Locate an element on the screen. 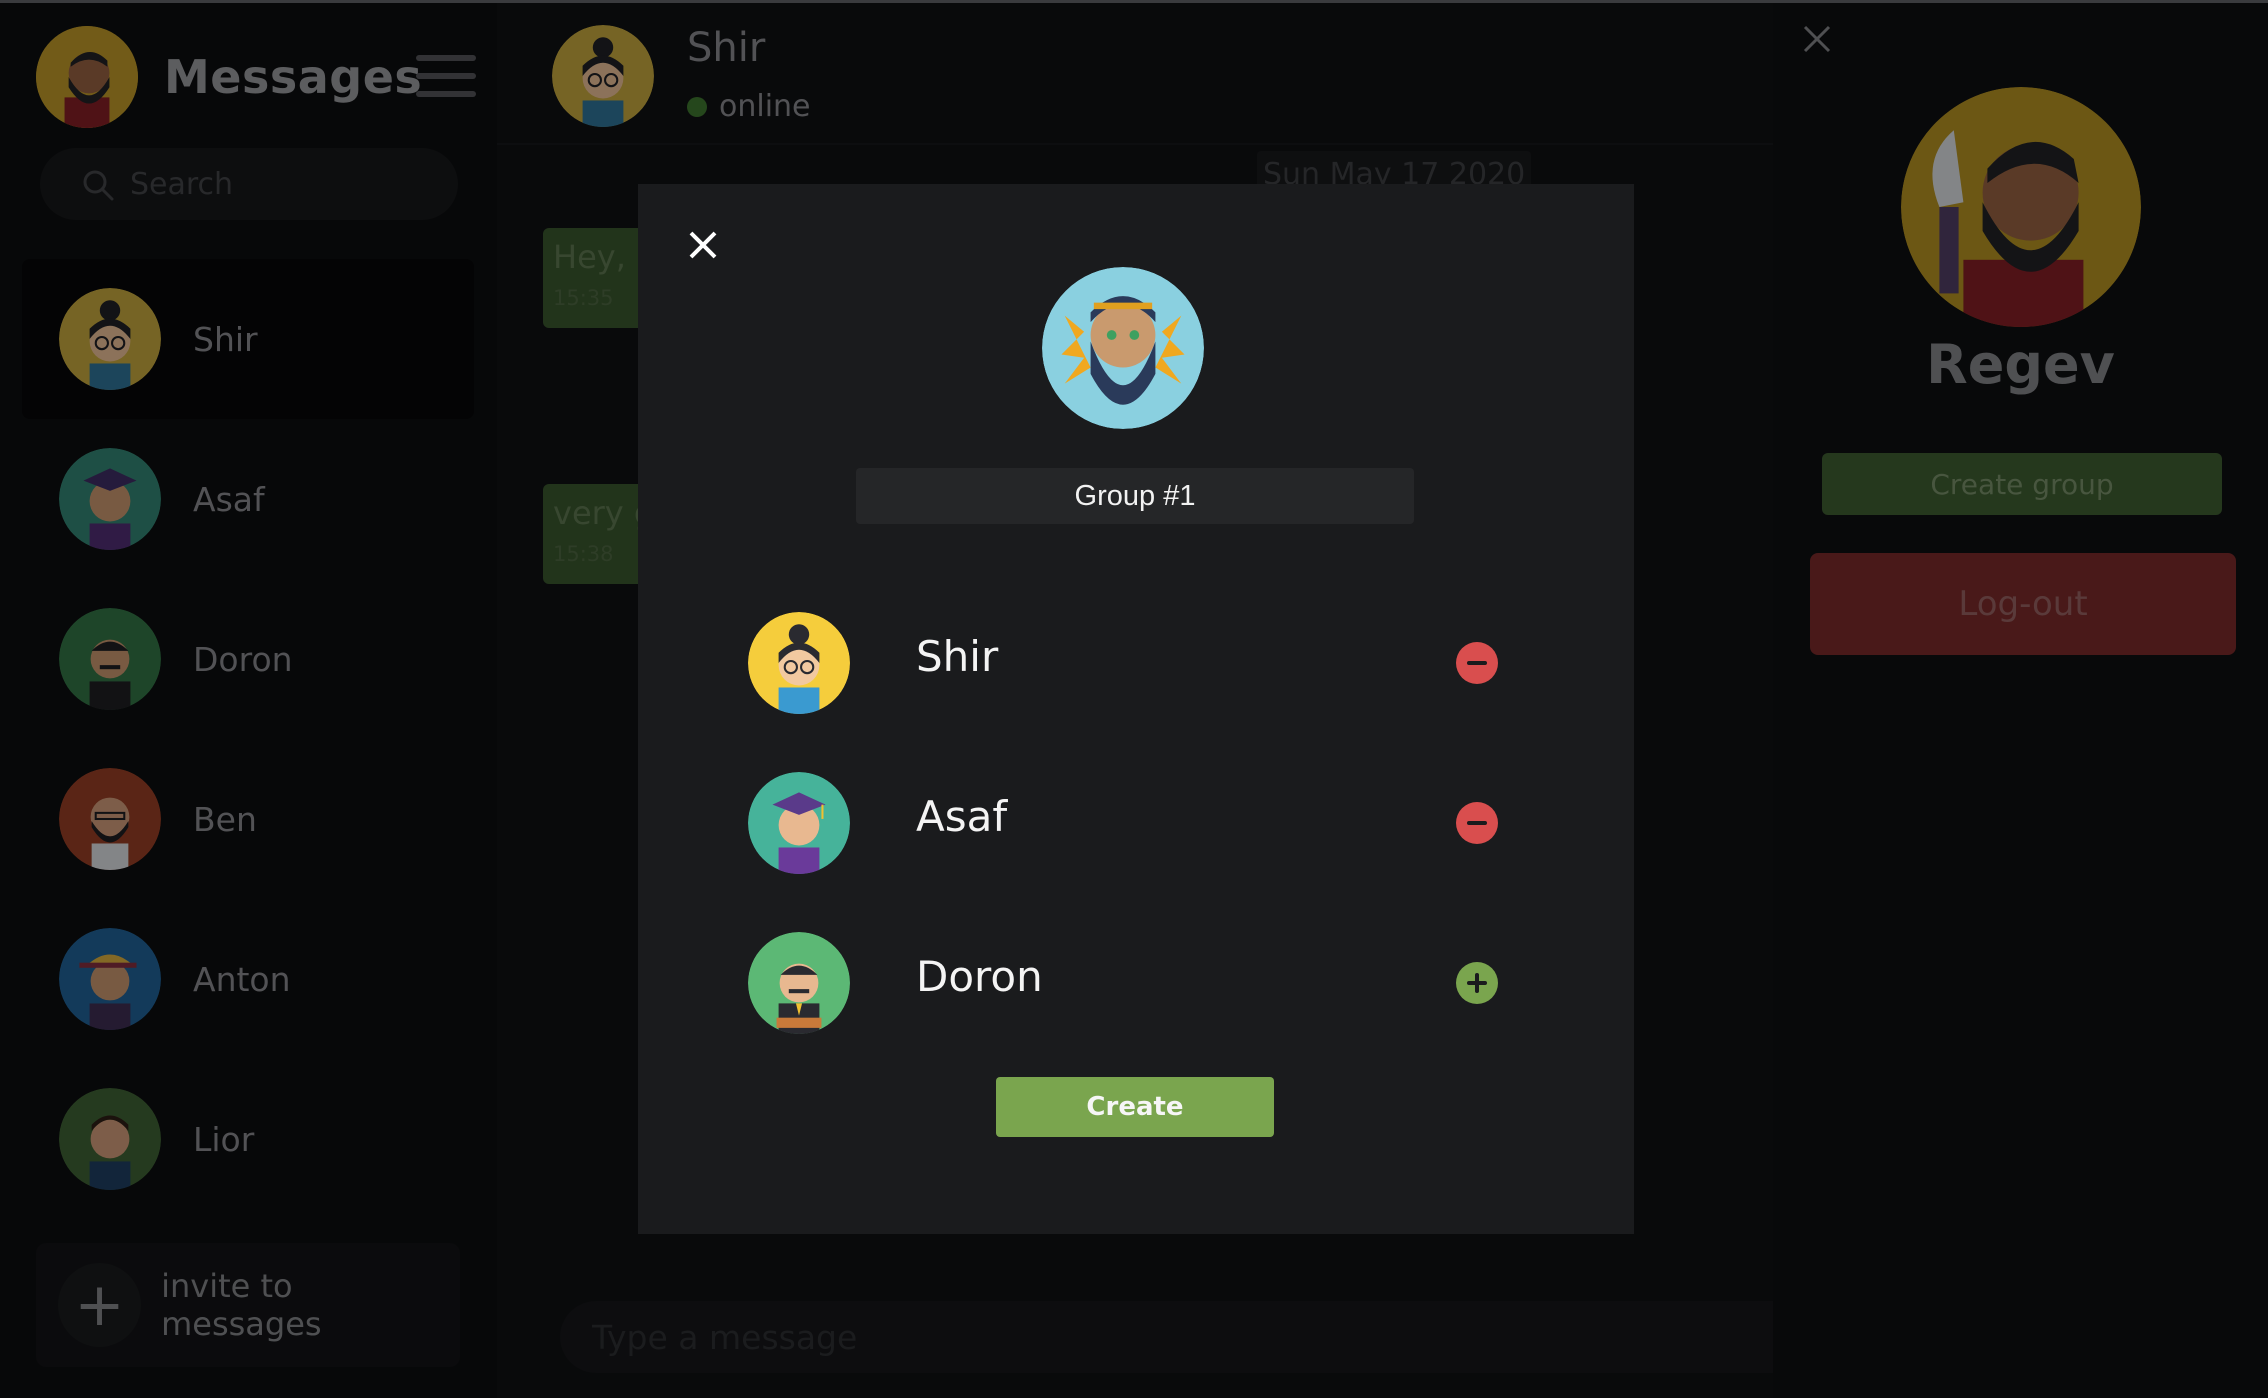  member-name: Asaf is located at coordinates (962, 816).